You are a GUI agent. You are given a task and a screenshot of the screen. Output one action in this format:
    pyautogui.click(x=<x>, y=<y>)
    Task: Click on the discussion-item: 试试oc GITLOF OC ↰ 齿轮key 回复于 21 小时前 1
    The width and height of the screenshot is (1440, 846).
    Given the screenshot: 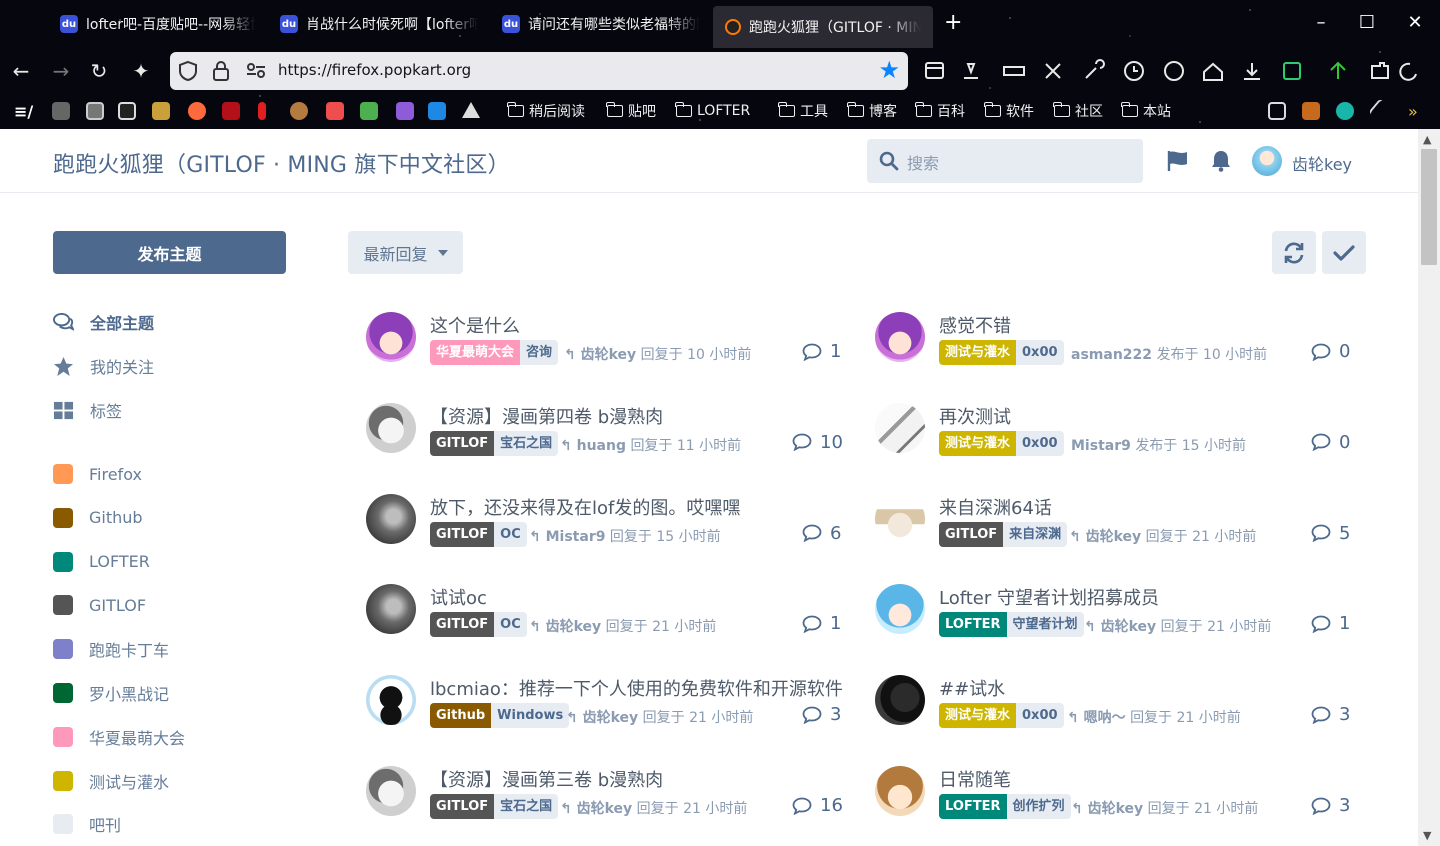 What is the action you would take?
    pyautogui.click(x=606, y=619)
    